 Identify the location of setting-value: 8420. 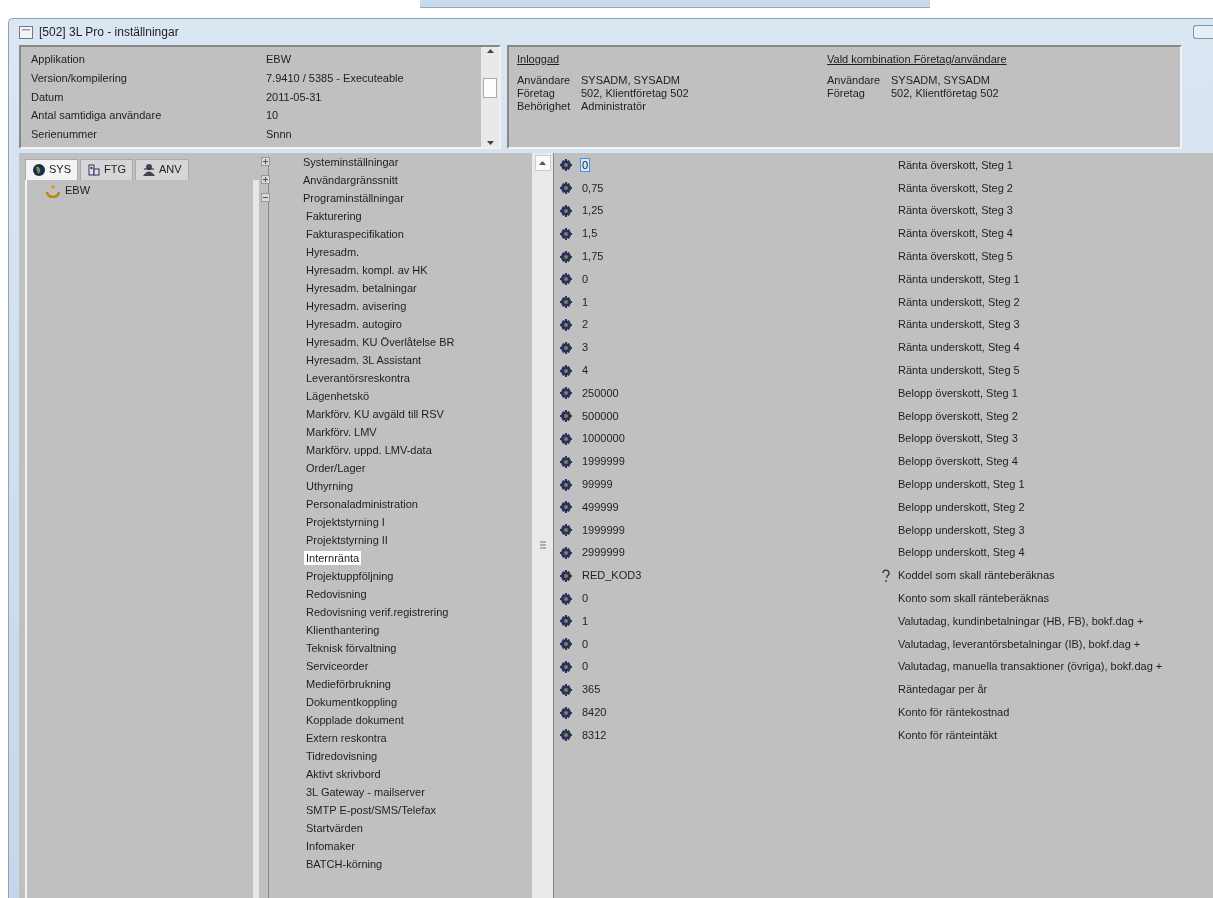
(730, 712).